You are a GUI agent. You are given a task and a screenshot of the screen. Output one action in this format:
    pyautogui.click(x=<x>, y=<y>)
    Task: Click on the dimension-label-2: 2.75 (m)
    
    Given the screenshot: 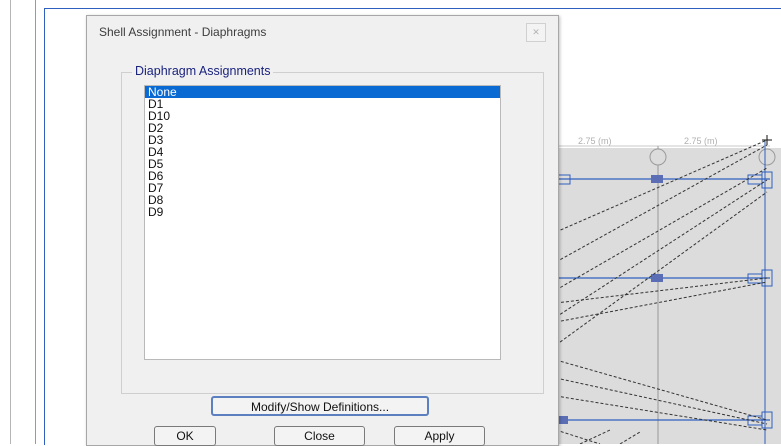 What is the action you would take?
    pyautogui.click(x=701, y=141)
    